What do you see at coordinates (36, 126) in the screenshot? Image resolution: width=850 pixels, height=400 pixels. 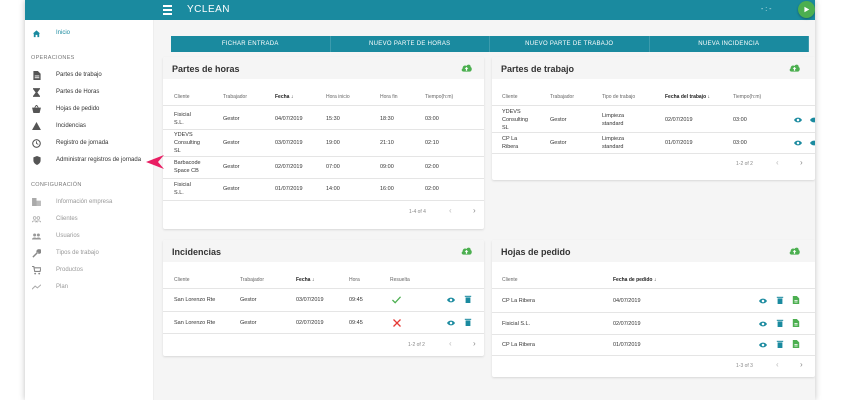 I see `warning-icon` at bounding box center [36, 126].